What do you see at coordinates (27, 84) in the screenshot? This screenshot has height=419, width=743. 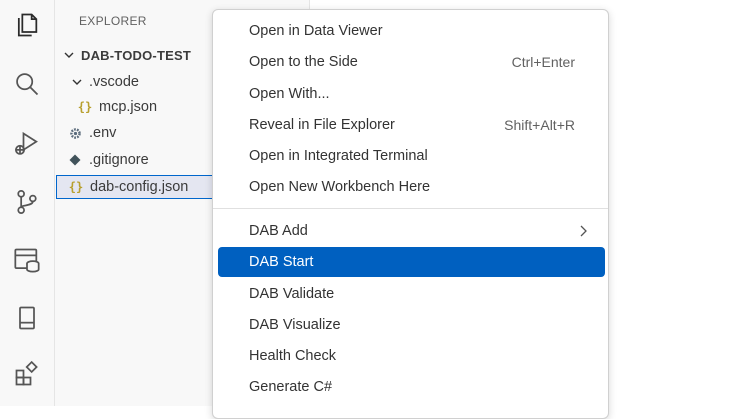 I see `search-icon` at bounding box center [27, 84].